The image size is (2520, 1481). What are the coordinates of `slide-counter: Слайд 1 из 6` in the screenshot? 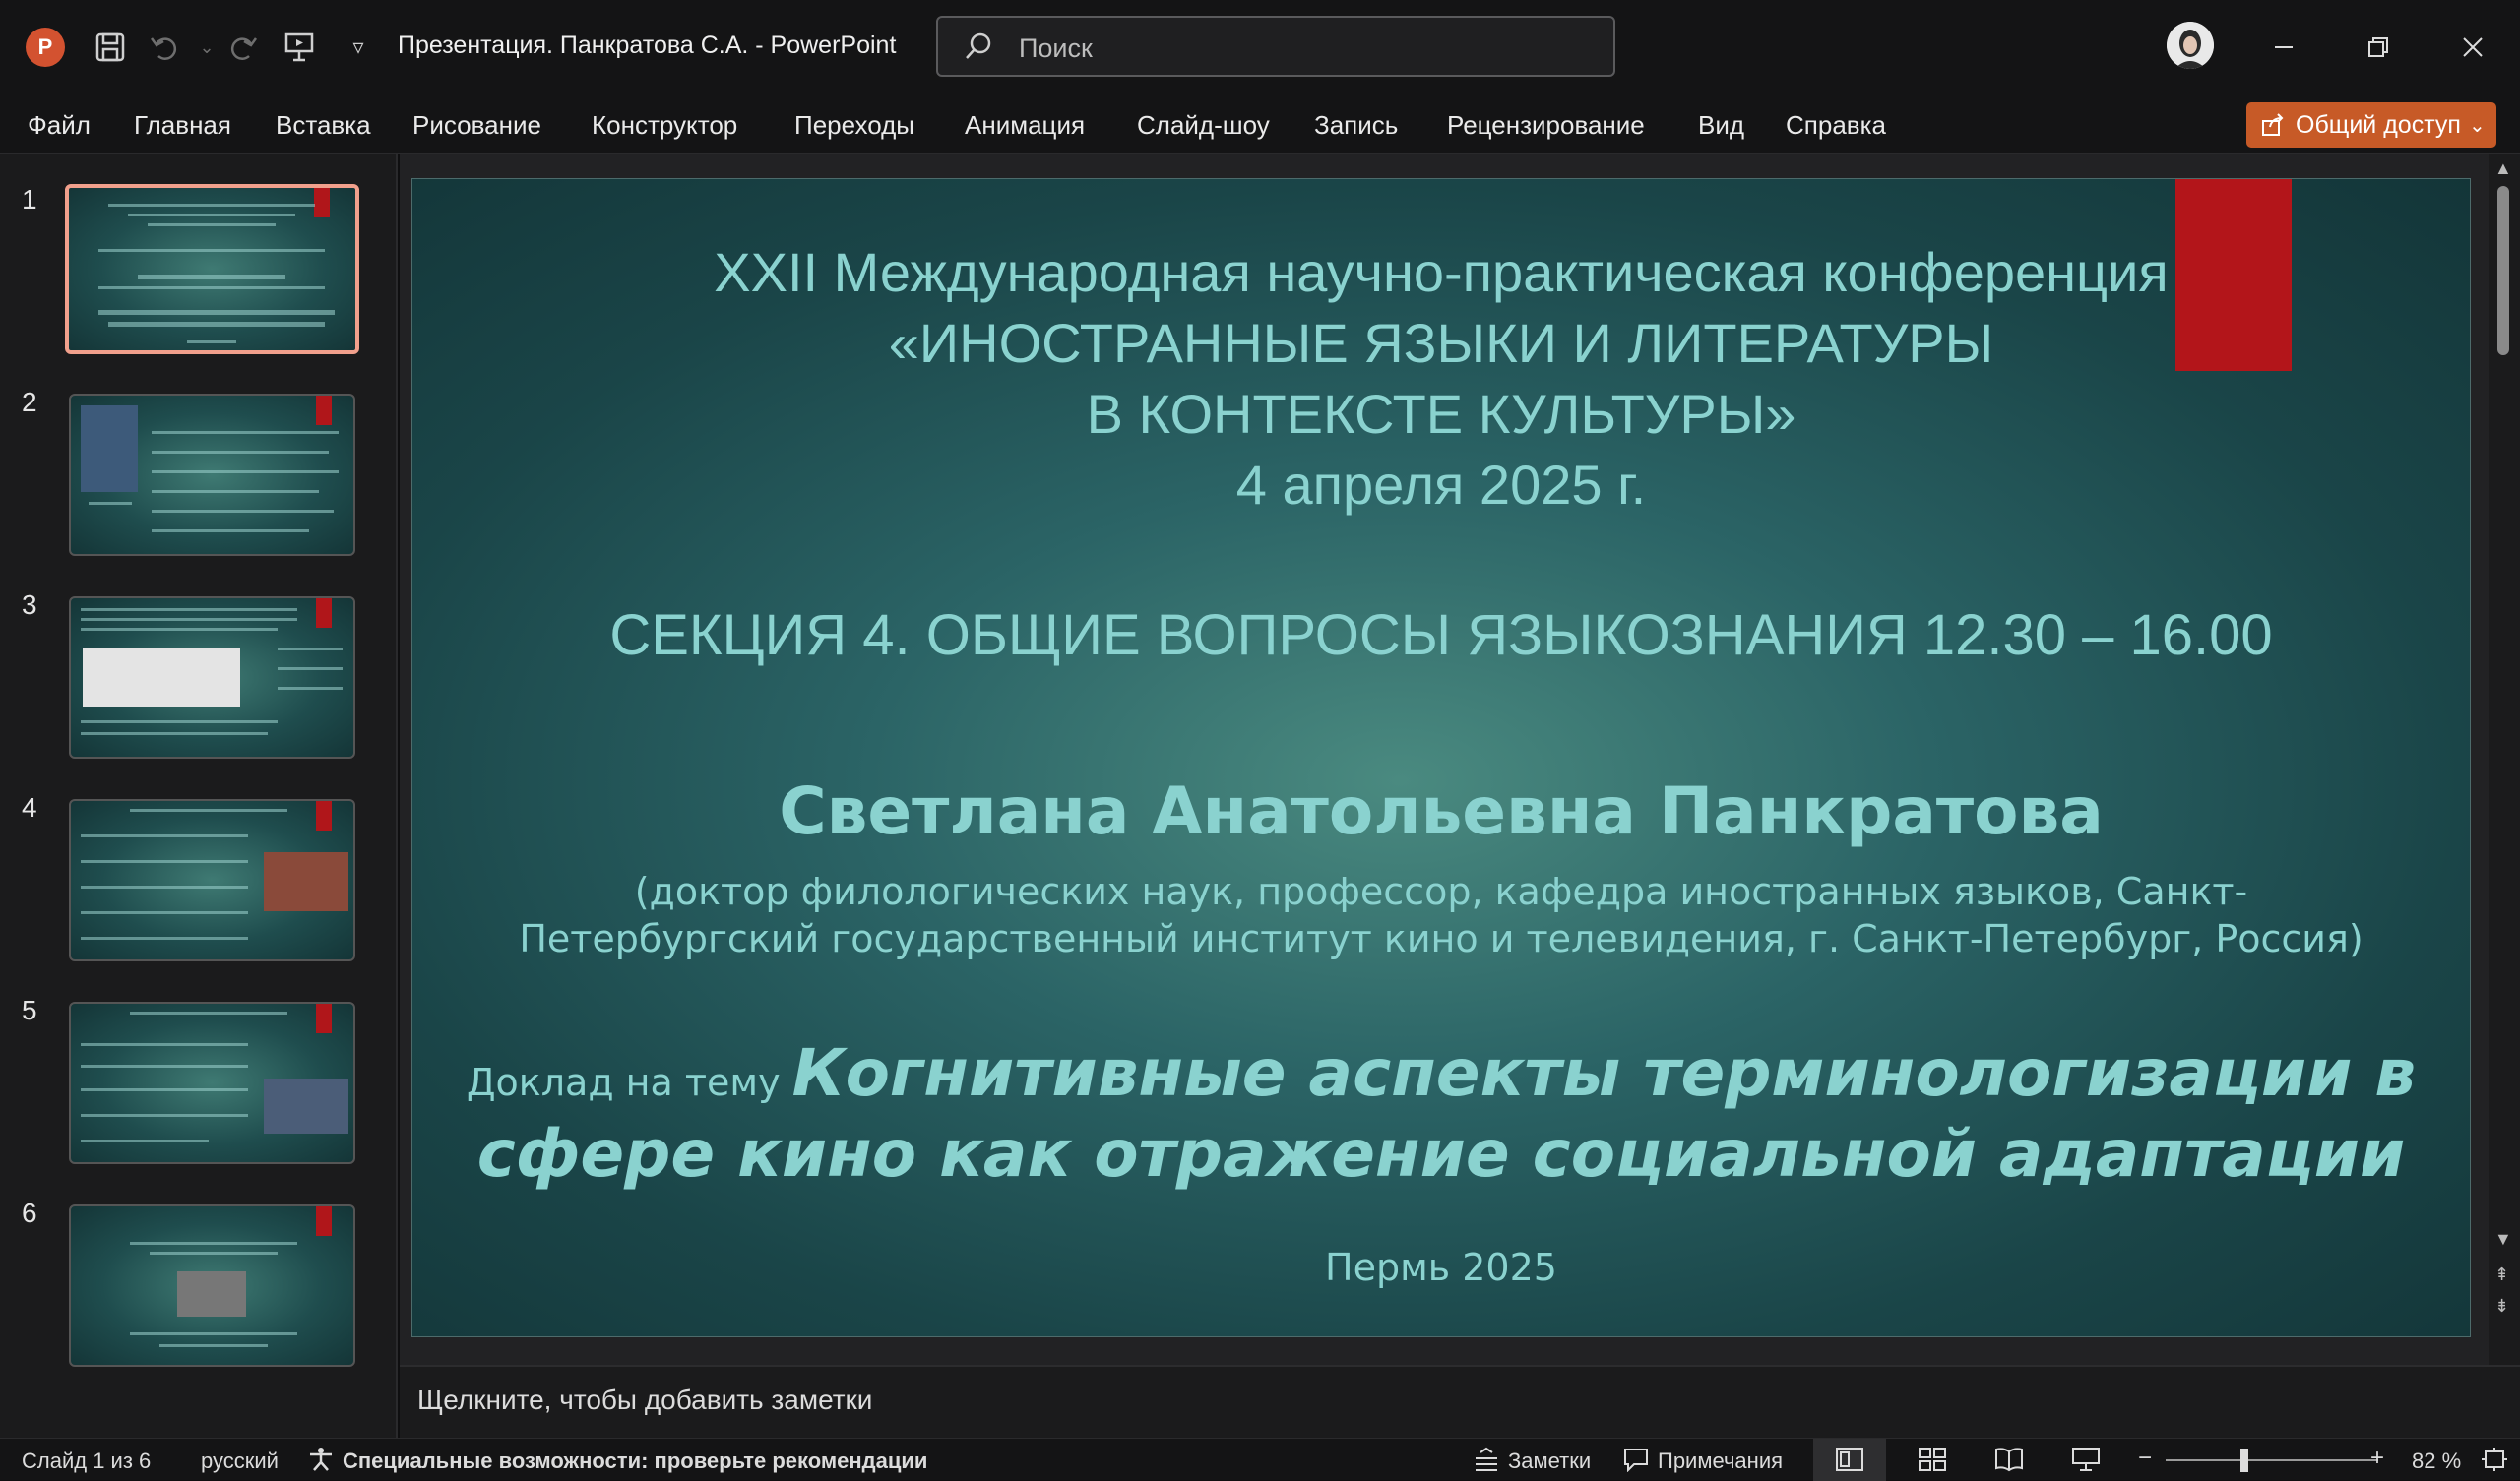 It's located at (87, 1461).